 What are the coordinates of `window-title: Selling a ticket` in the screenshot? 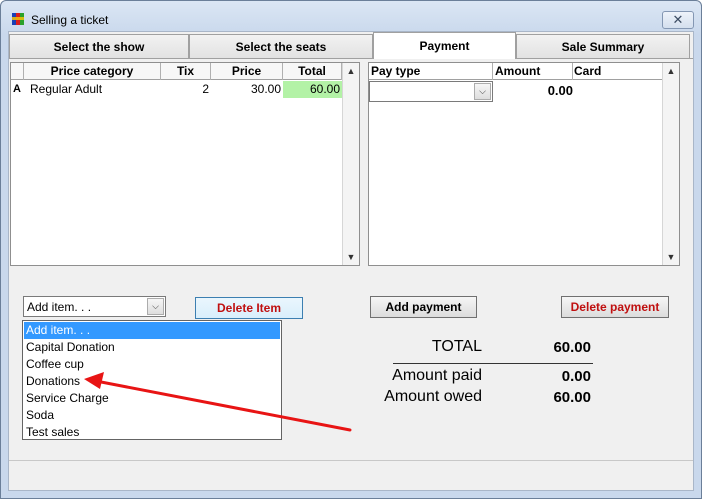 It's located at (70, 20).